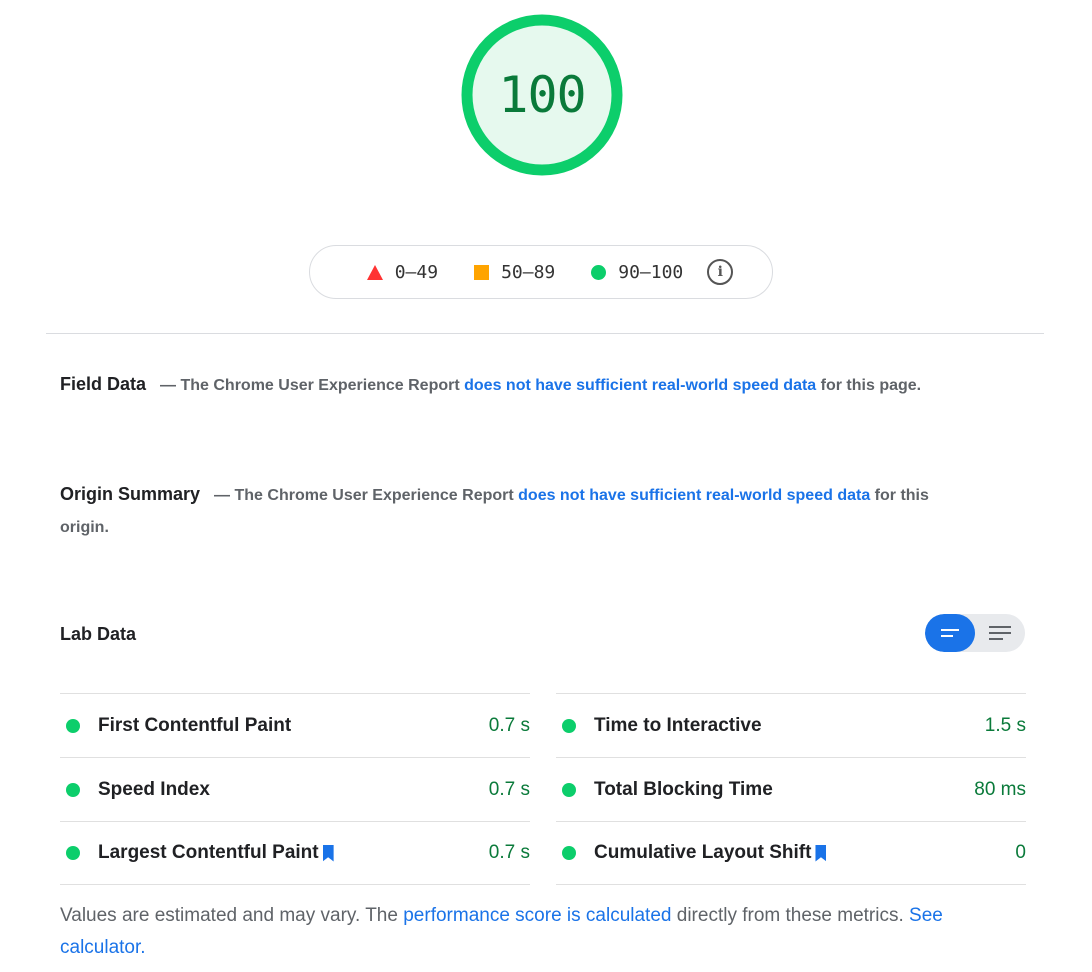 This screenshot has width=1092, height=972. What do you see at coordinates (482, 272) in the screenshot?
I see `square-icon` at bounding box center [482, 272].